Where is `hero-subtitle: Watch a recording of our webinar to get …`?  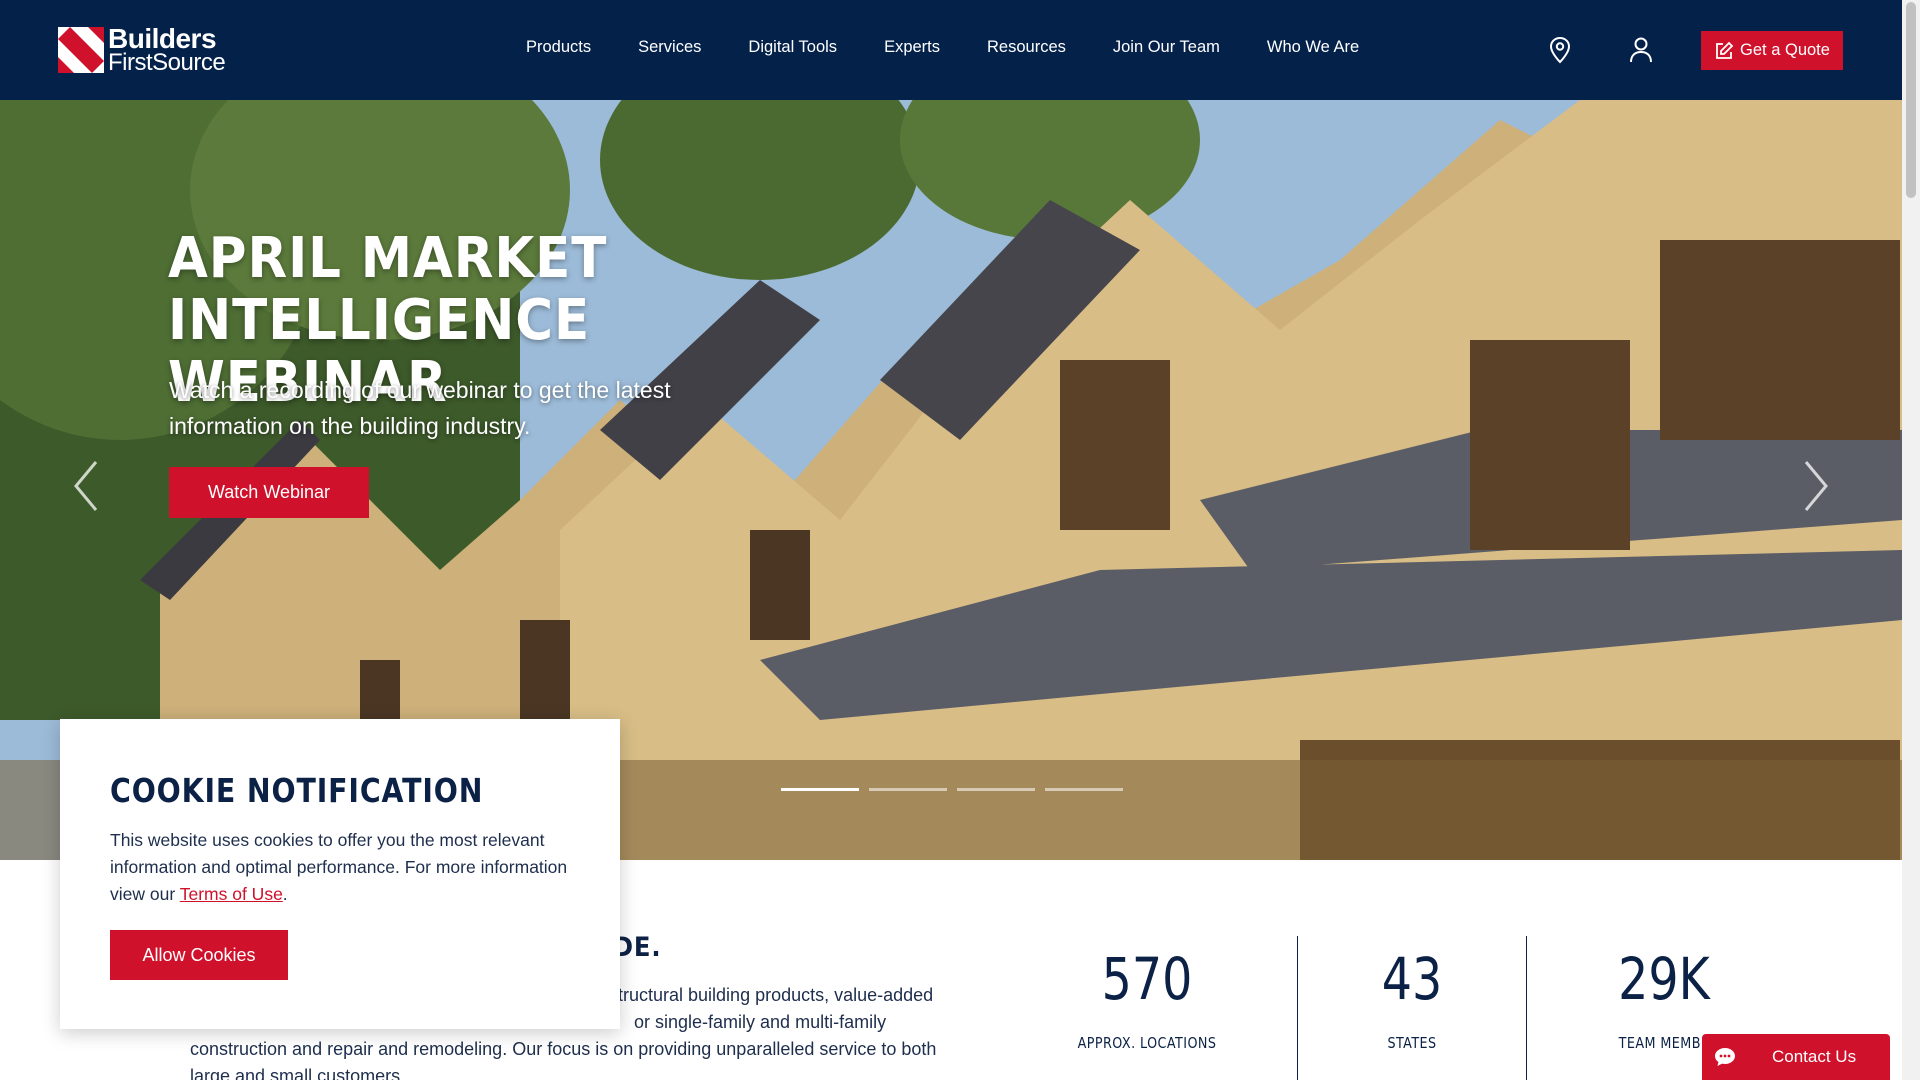 hero-subtitle: Watch a recording of our webinar to get … is located at coordinates (420, 408).